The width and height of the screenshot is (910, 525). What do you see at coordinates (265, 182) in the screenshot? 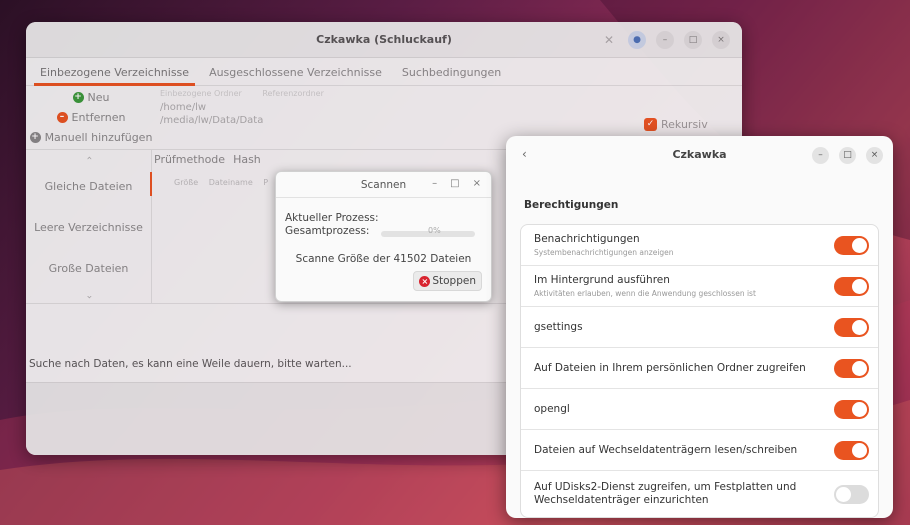
I see `column-path: P` at bounding box center [265, 182].